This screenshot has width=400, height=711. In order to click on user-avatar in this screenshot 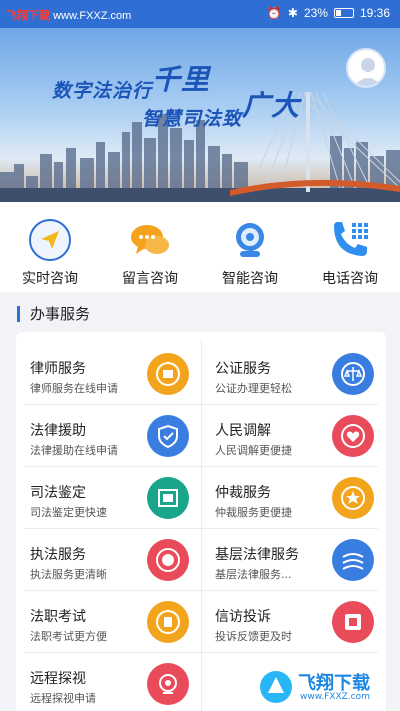, I will do `click(366, 68)`.